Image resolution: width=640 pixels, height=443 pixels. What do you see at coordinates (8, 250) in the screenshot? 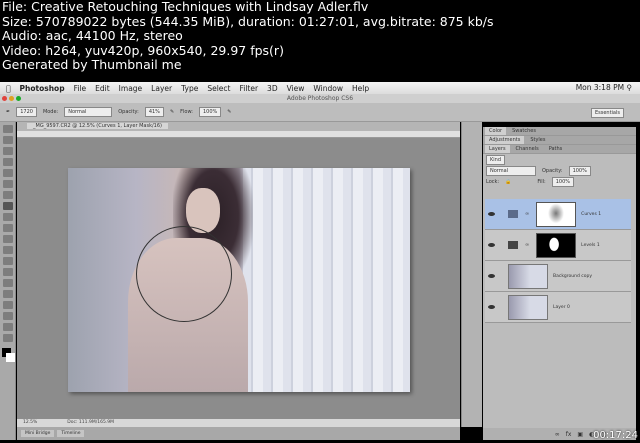
I see `gradient-tool-icon` at bounding box center [8, 250].